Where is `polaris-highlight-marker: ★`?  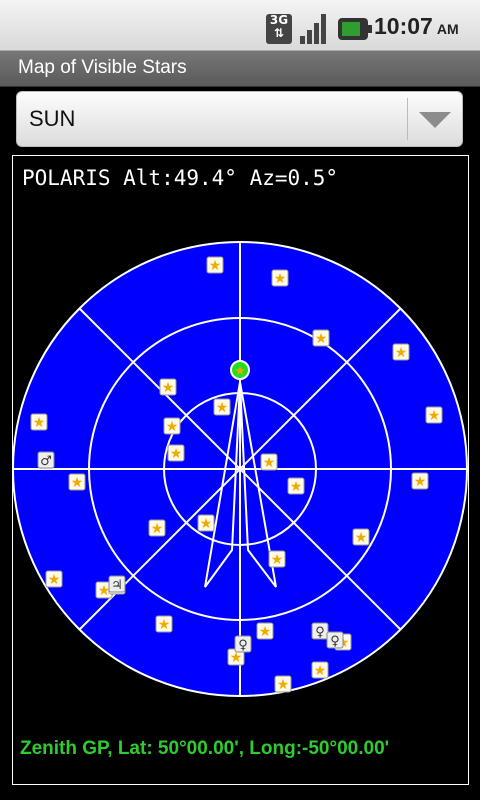 polaris-highlight-marker: ★ is located at coordinates (240, 370).